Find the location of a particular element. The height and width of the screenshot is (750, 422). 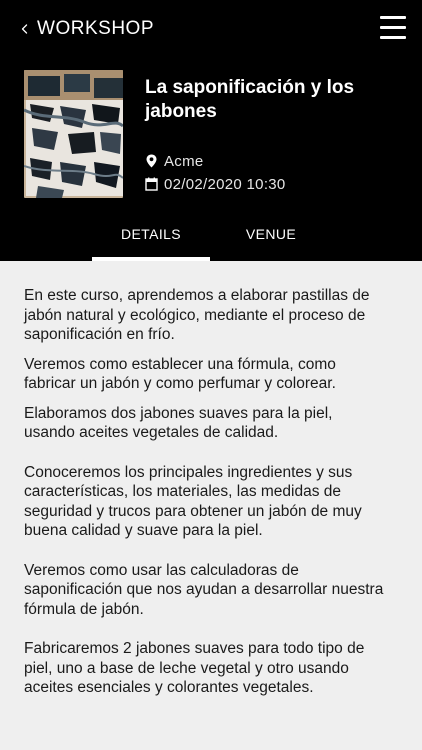

event-thumbnail is located at coordinates (73, 134).